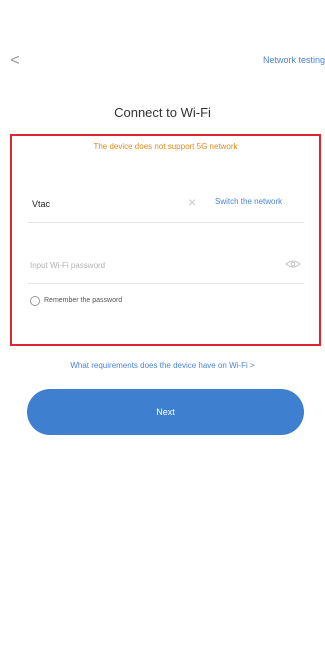  What do you see at coordinates (165, 146) in the screenshot?
I see `warning-text: The device does not support 5G network` at bounding box center [165, 146].